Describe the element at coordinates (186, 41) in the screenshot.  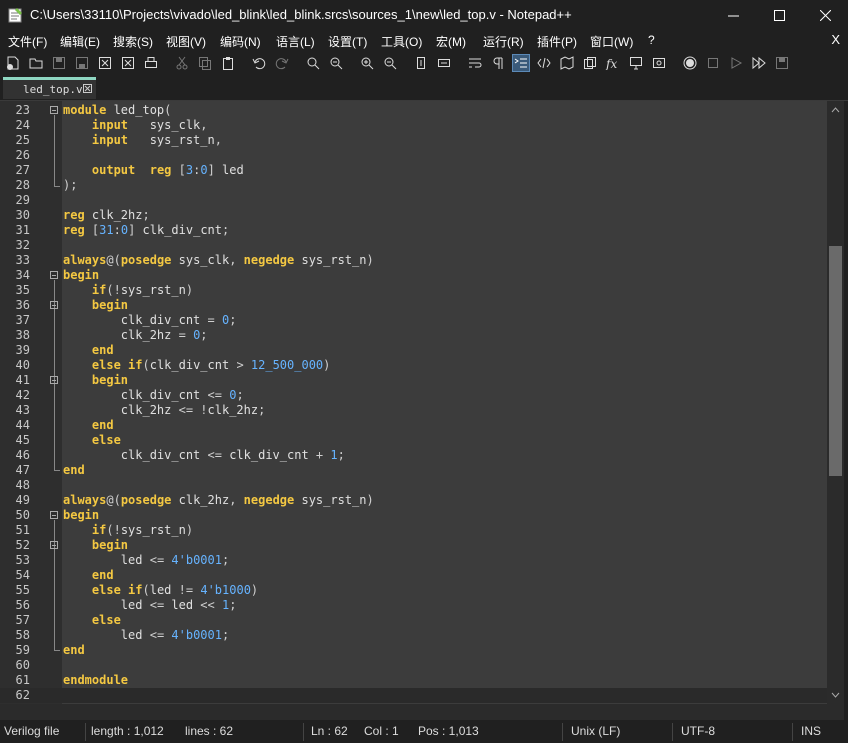
I see `menu-view: 视图(V)` at that location.